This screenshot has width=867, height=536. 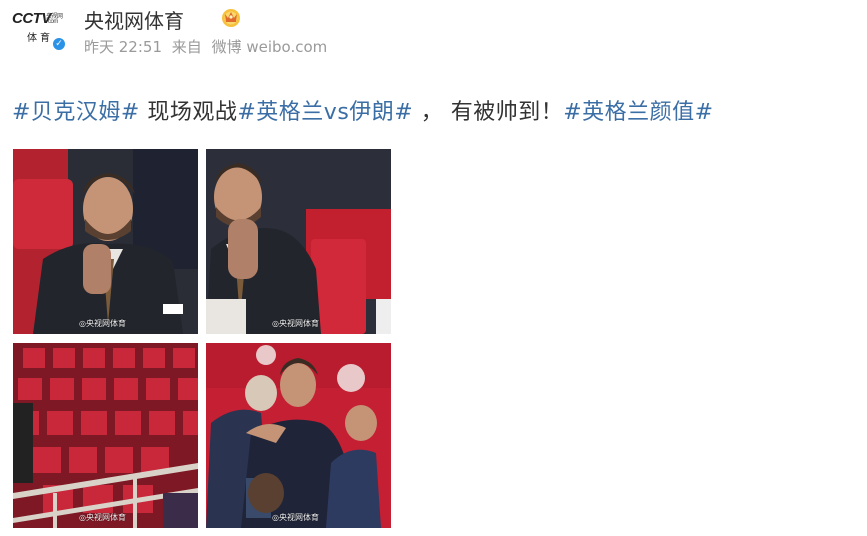 I want to click on photo-4-image, so click(x=298, y=435).